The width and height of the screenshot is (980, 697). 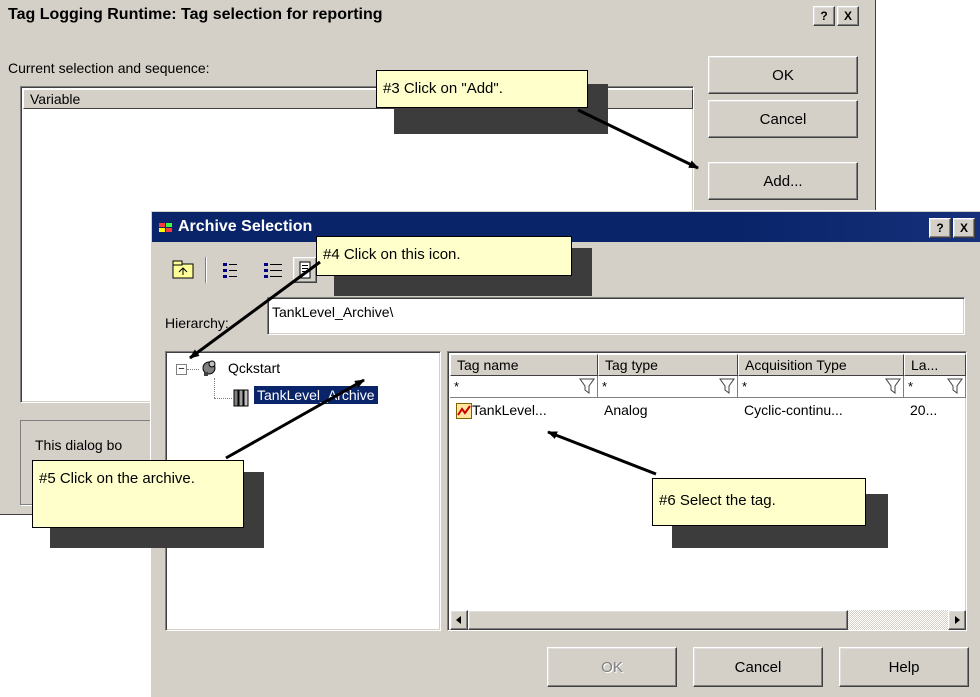 I want to click on callout-5: #5 Click on the archive., so click(x=138, y=494).